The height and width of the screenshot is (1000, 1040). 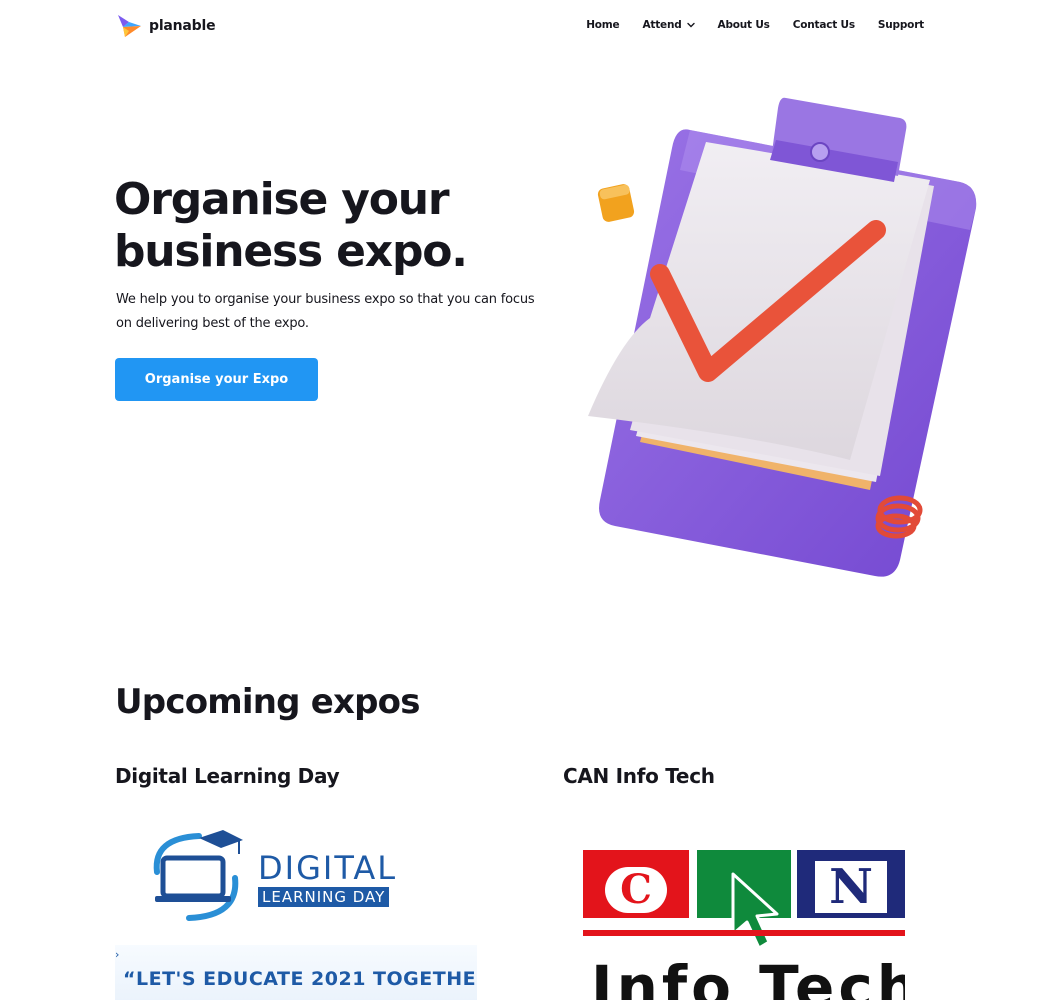 I want to click on hero-title: Organise your business expo., so click(x=291, y=226).